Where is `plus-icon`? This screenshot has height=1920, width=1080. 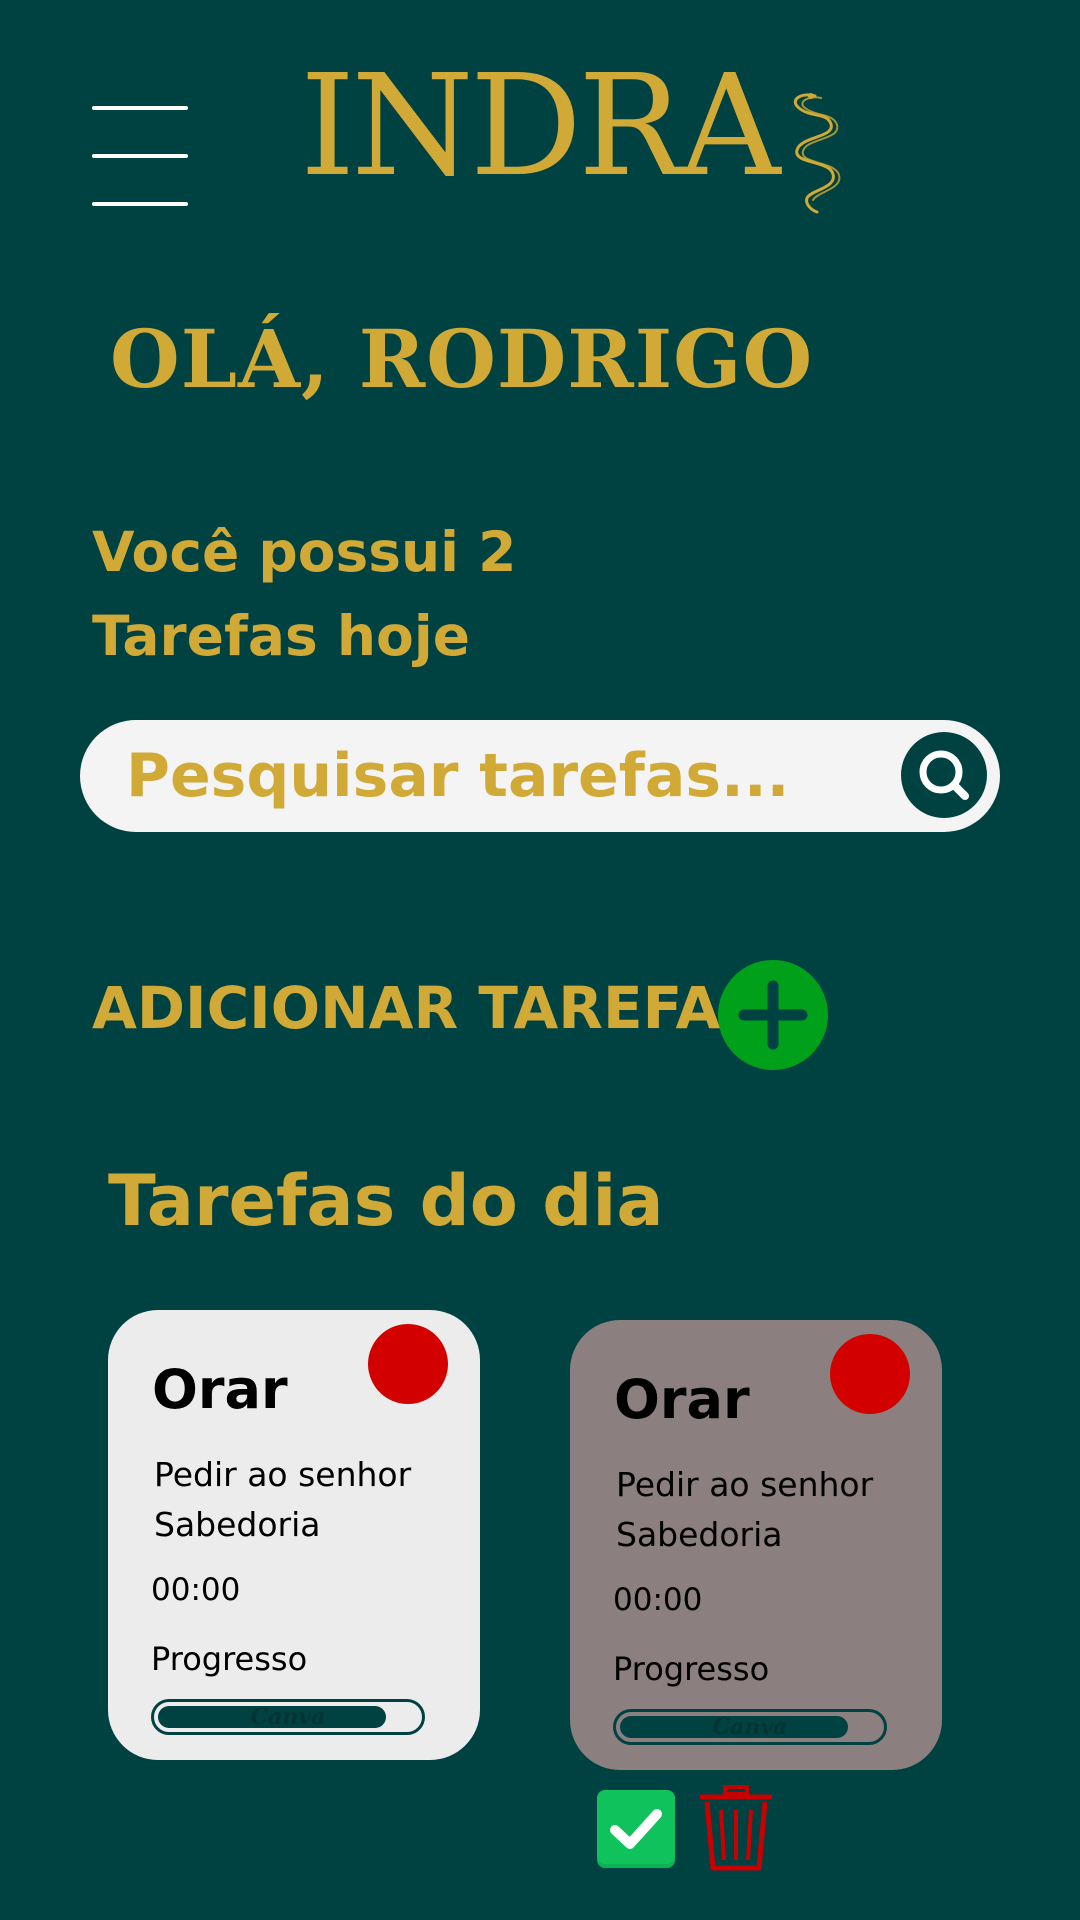 plus-icon is located at coordinates (773, 1015).